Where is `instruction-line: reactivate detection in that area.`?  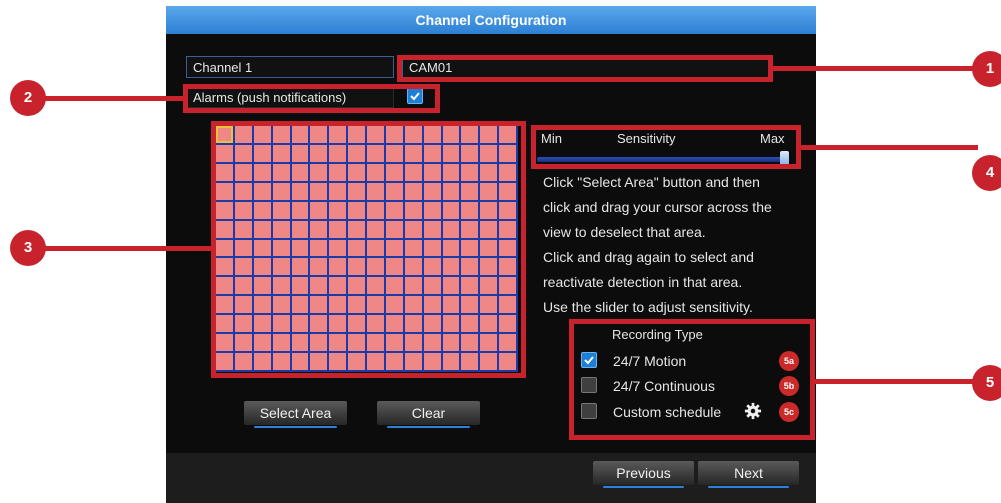
instruction-line: reactivate detection in that area. is located at coordinates (643, 282).